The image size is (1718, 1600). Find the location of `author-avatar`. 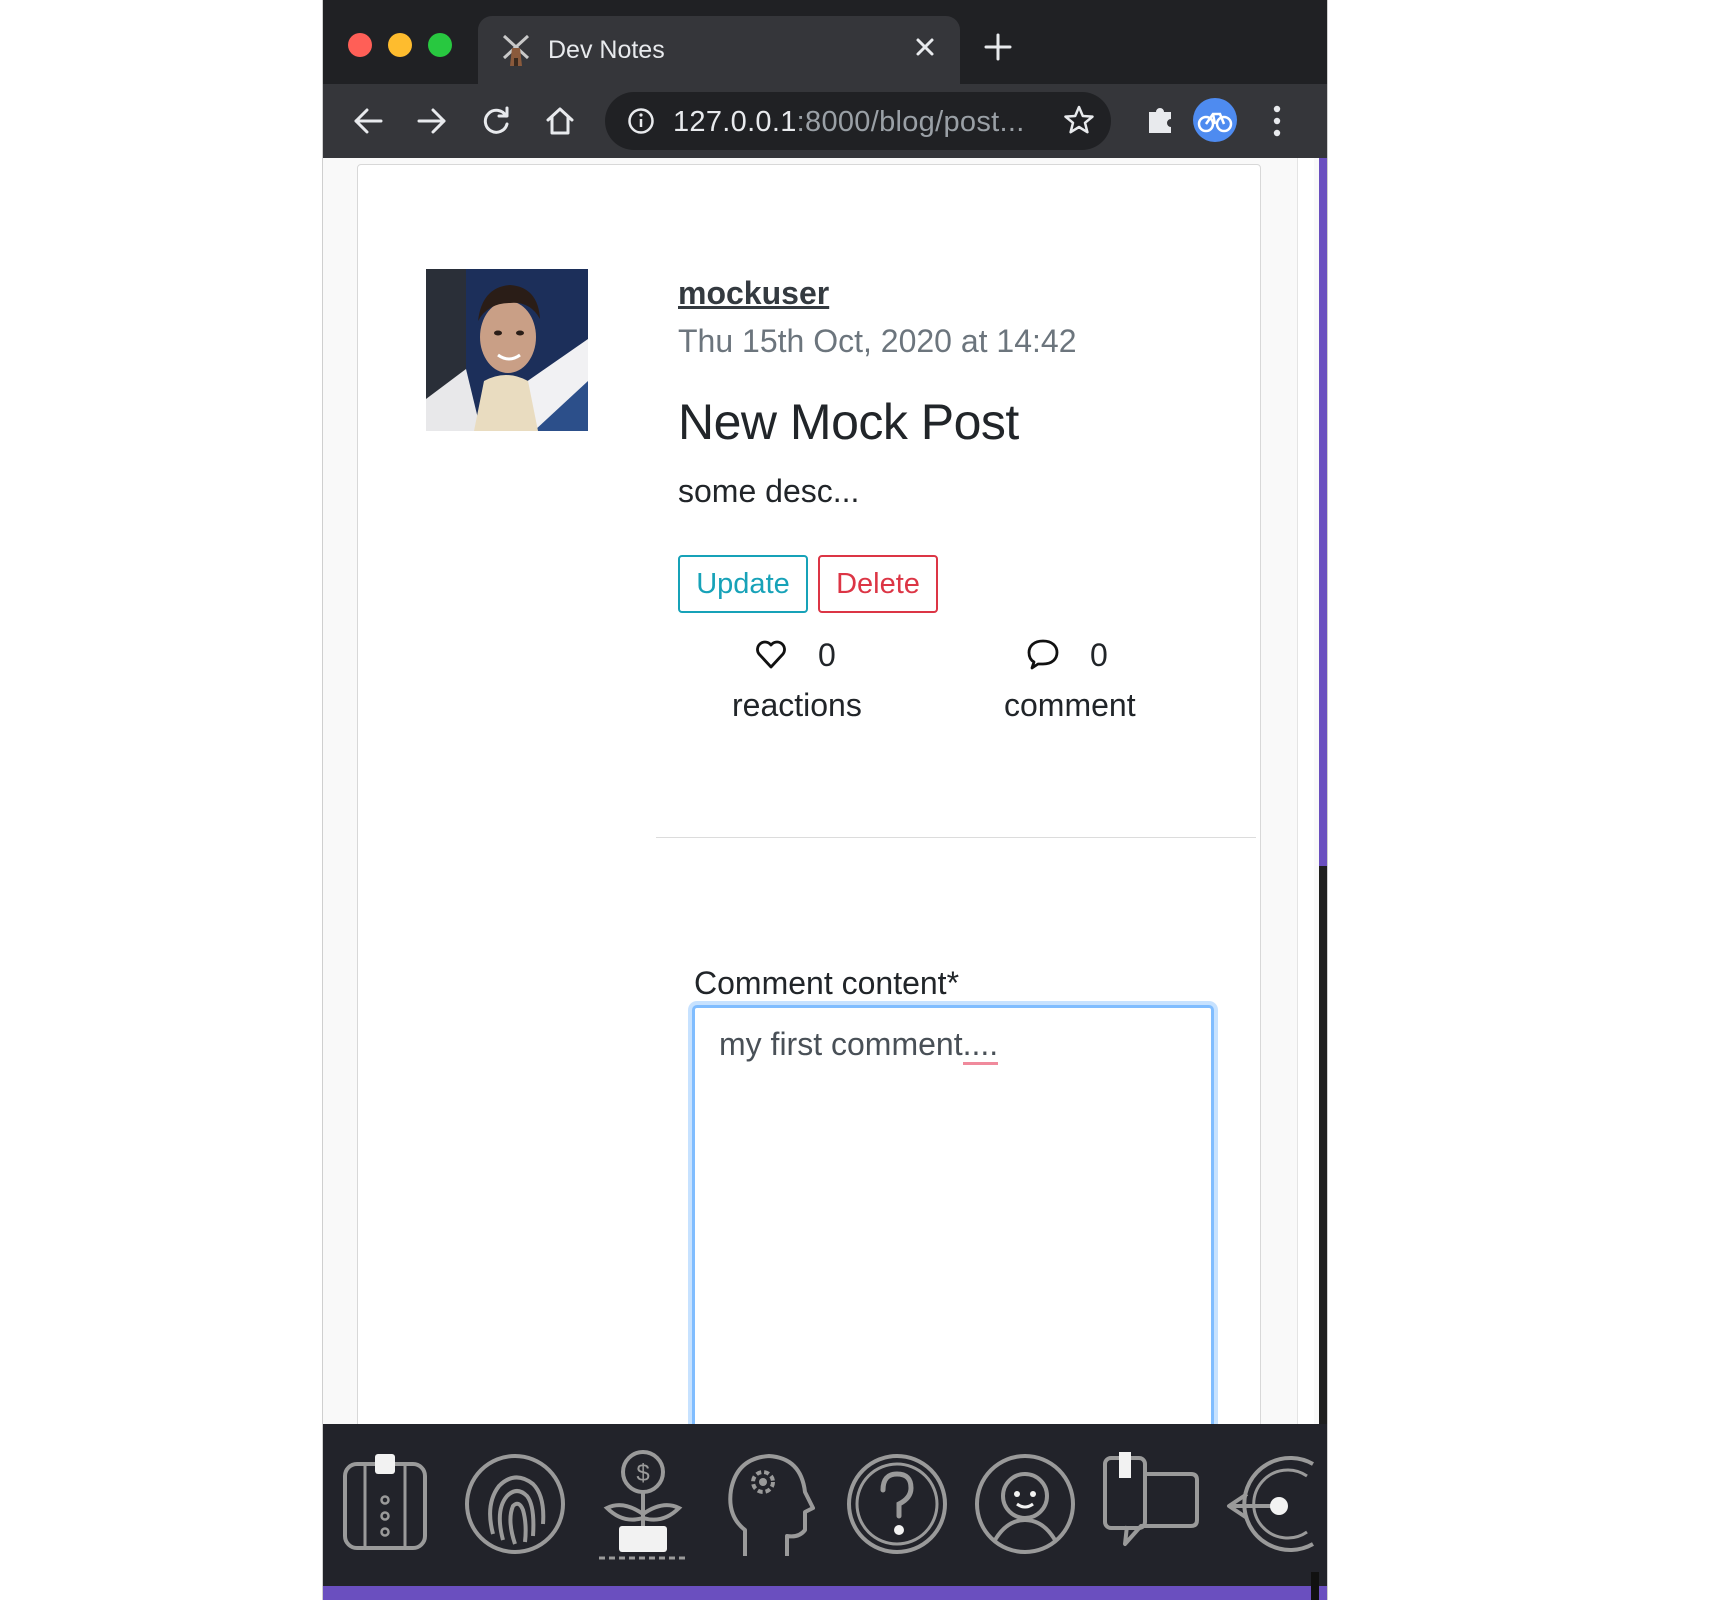

author-avatar is located at coordinates (507, 350).